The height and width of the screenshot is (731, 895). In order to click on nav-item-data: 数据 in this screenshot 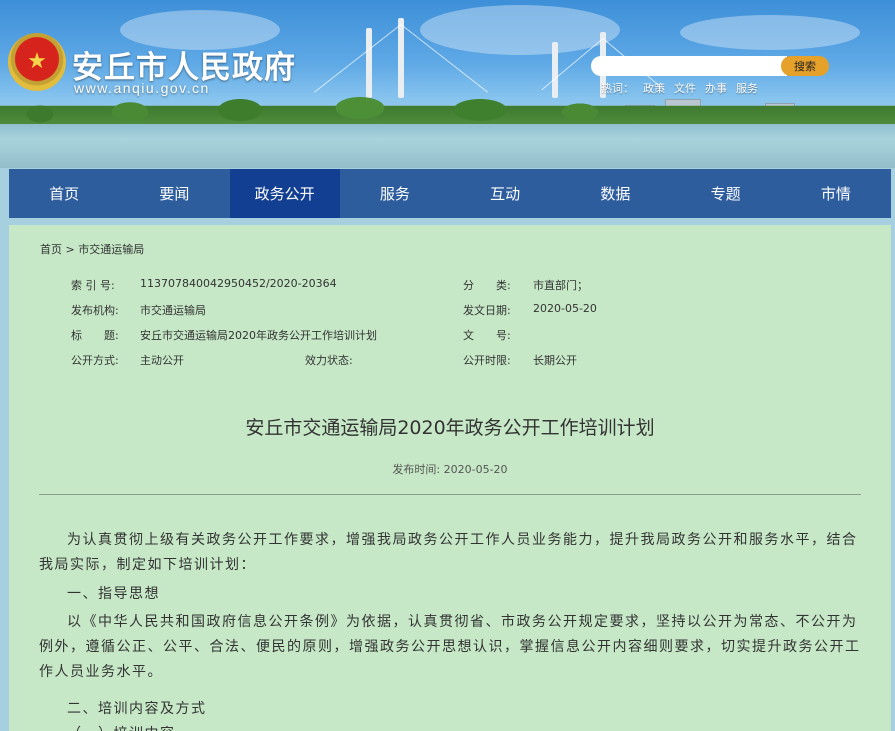, I will do `click(615, 193)`.